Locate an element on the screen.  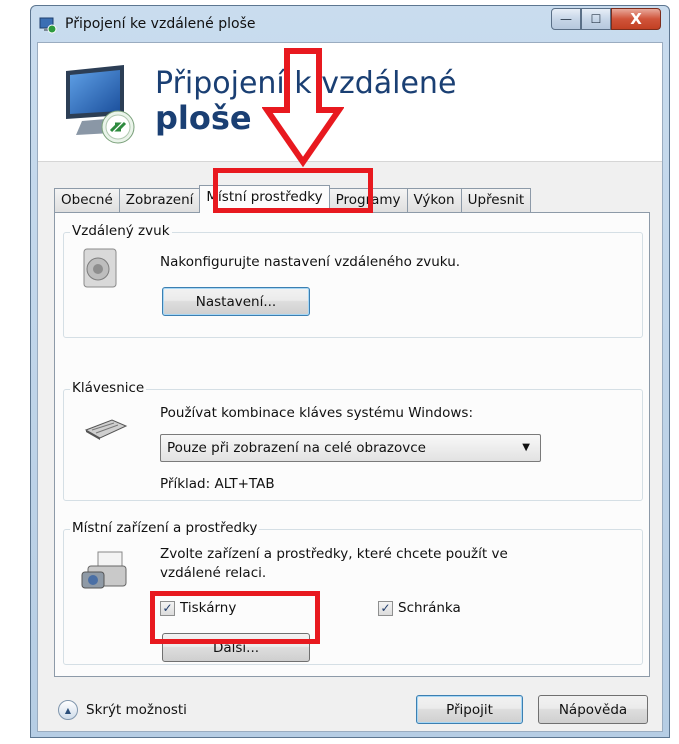
tab-display: Zobrazení is located at coordinates (159, 200).